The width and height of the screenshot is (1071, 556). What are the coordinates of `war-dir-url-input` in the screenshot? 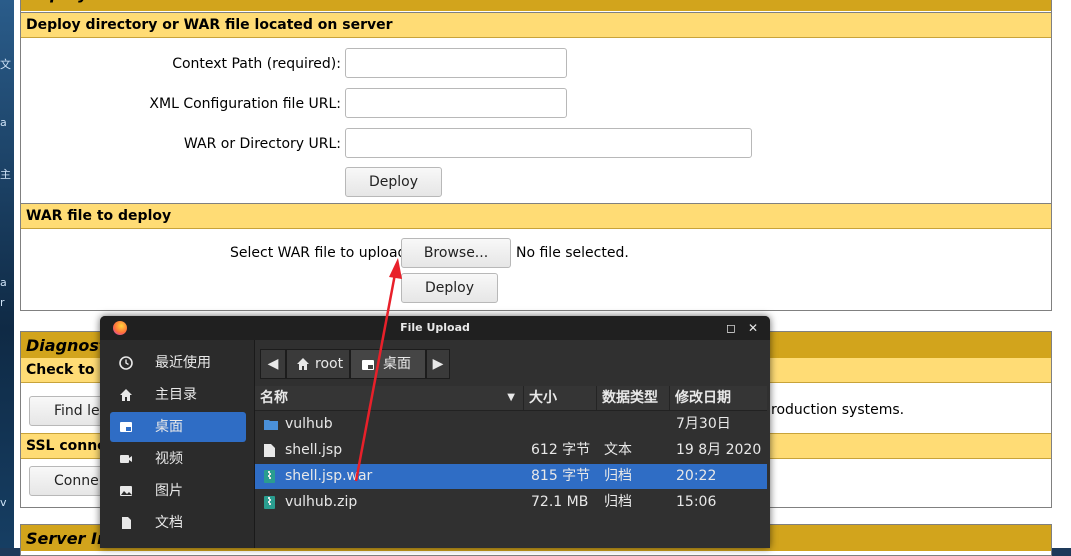 It's located at (548, 143).